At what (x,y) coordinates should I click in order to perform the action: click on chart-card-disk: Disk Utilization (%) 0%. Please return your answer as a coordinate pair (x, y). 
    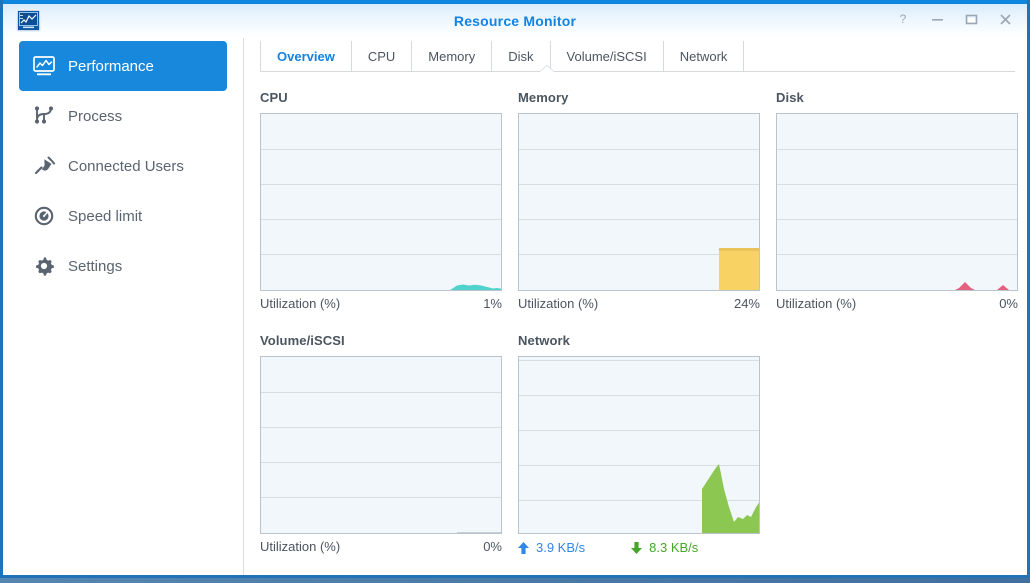
    Looking at the image, I should click on (897, 200).